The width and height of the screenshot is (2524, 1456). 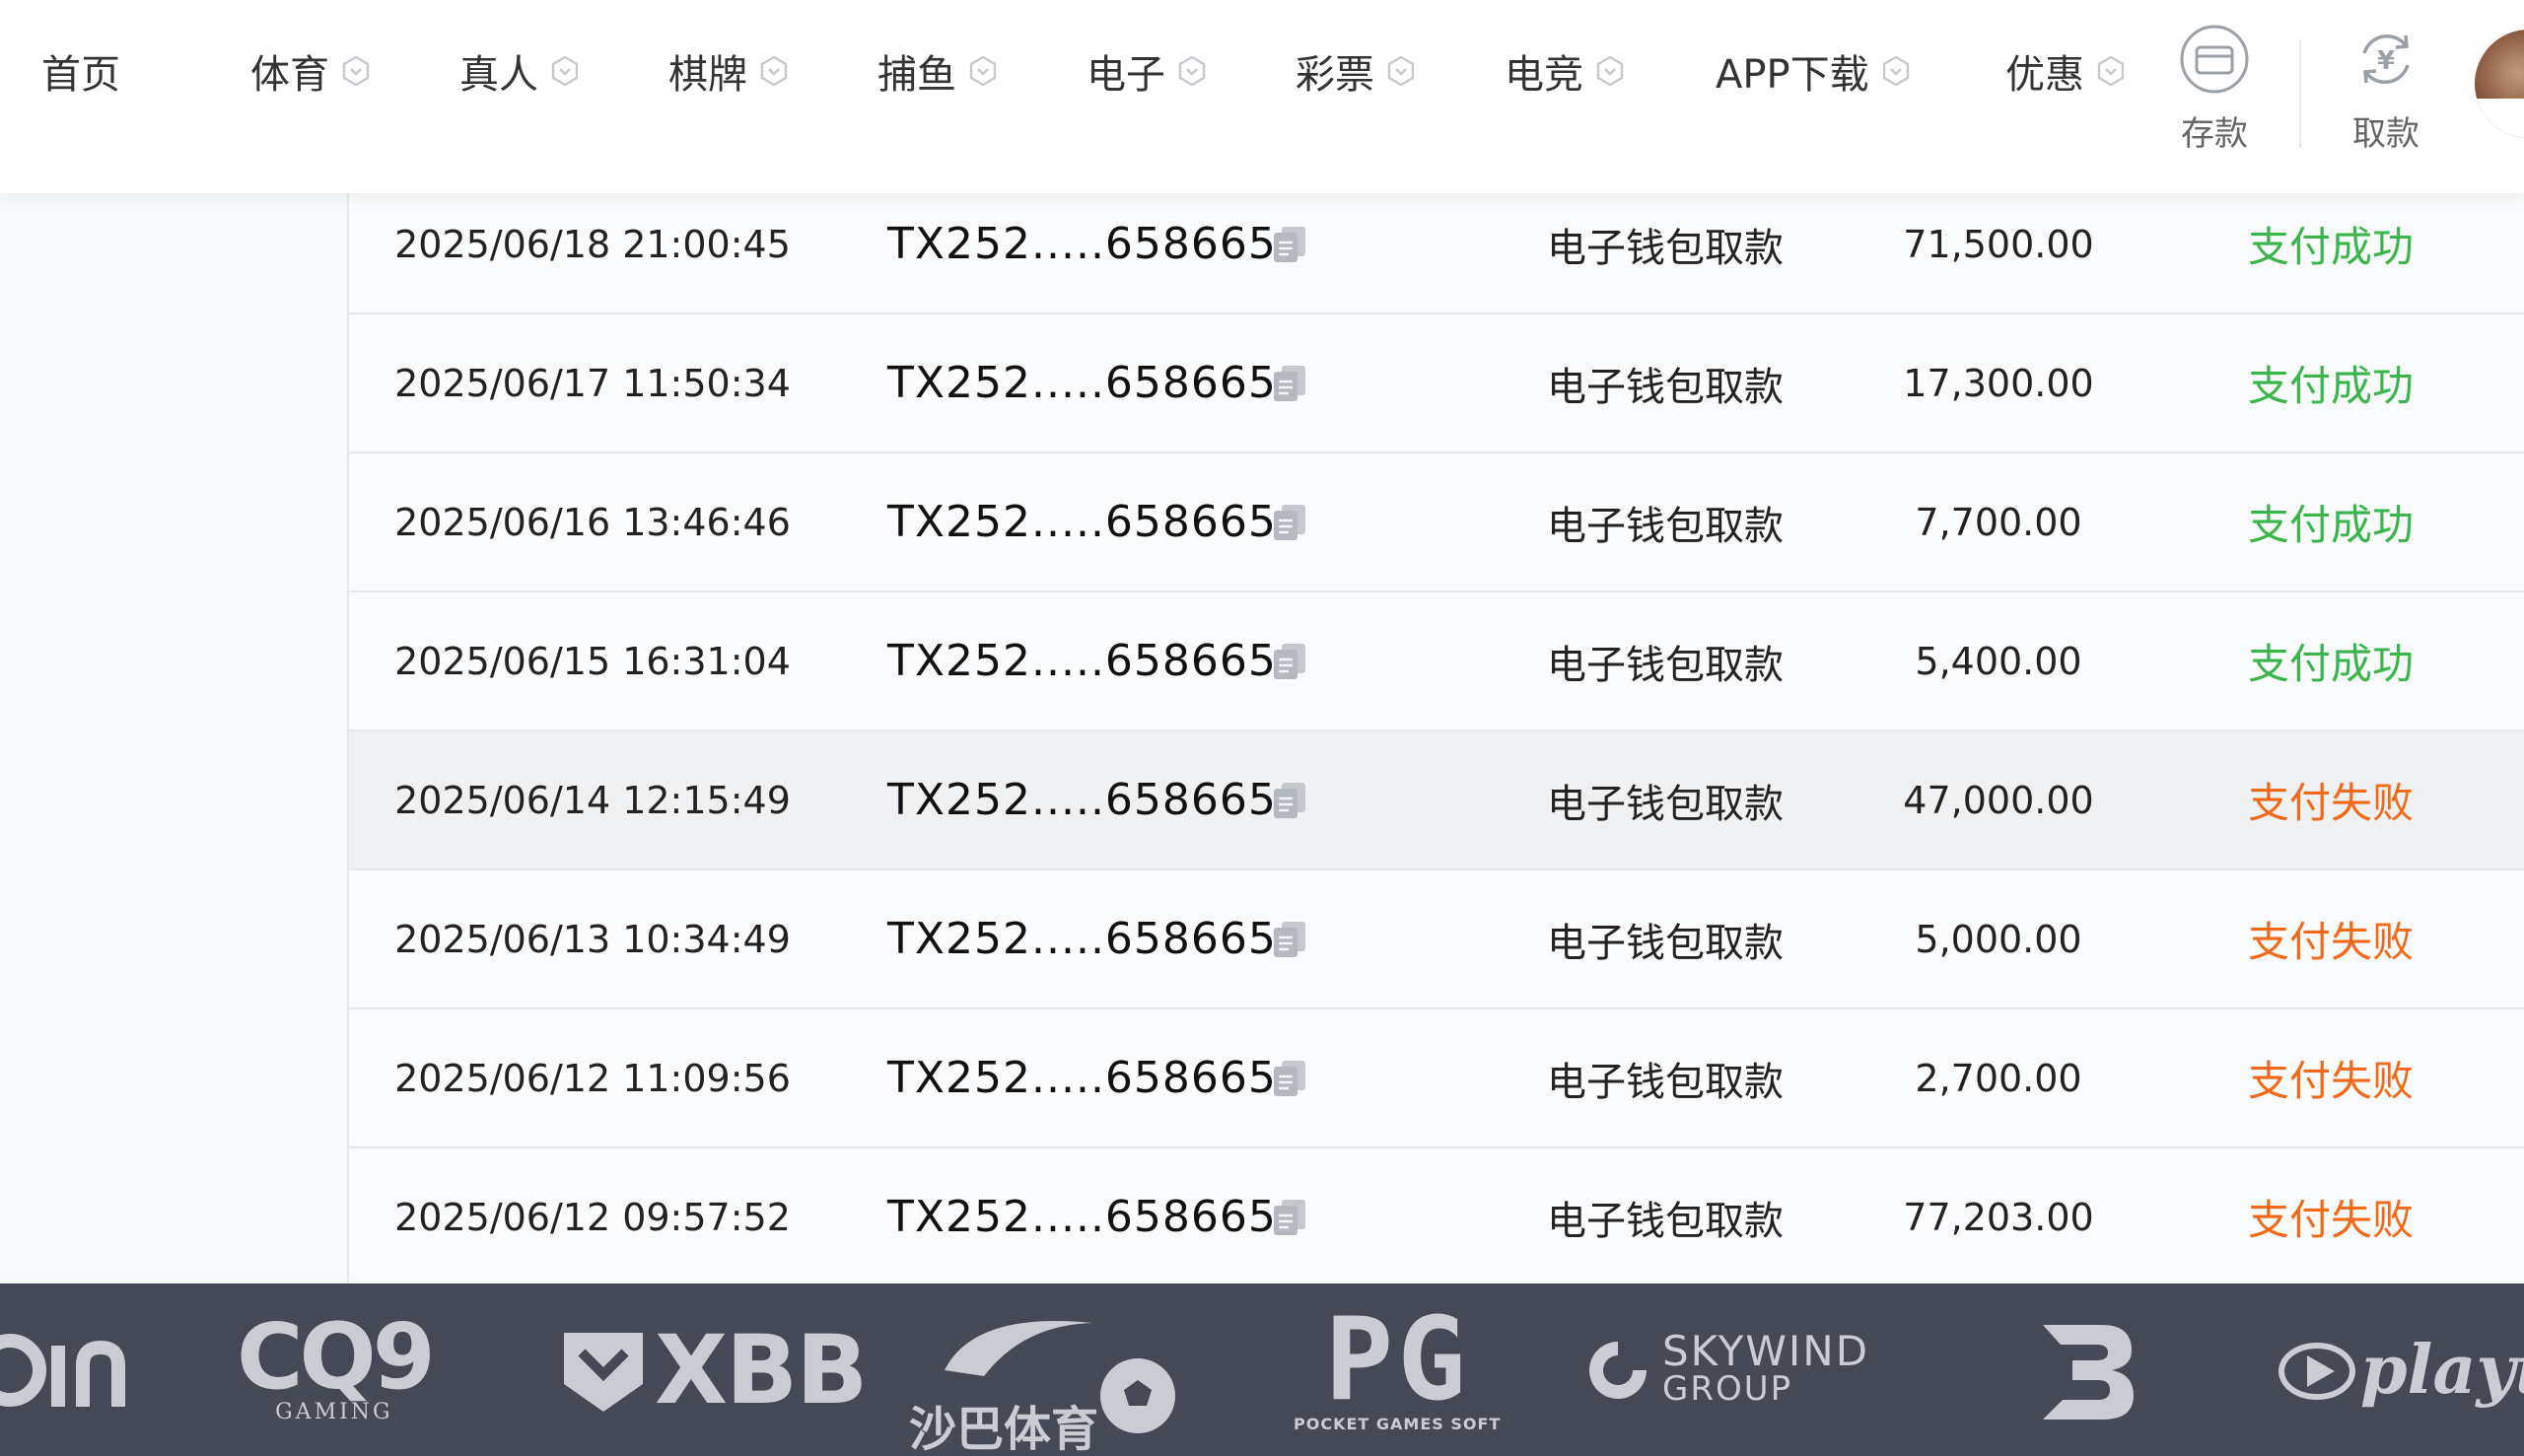 I want to click on nav-item-cards: 棋牌, so click(x=728, y=71).